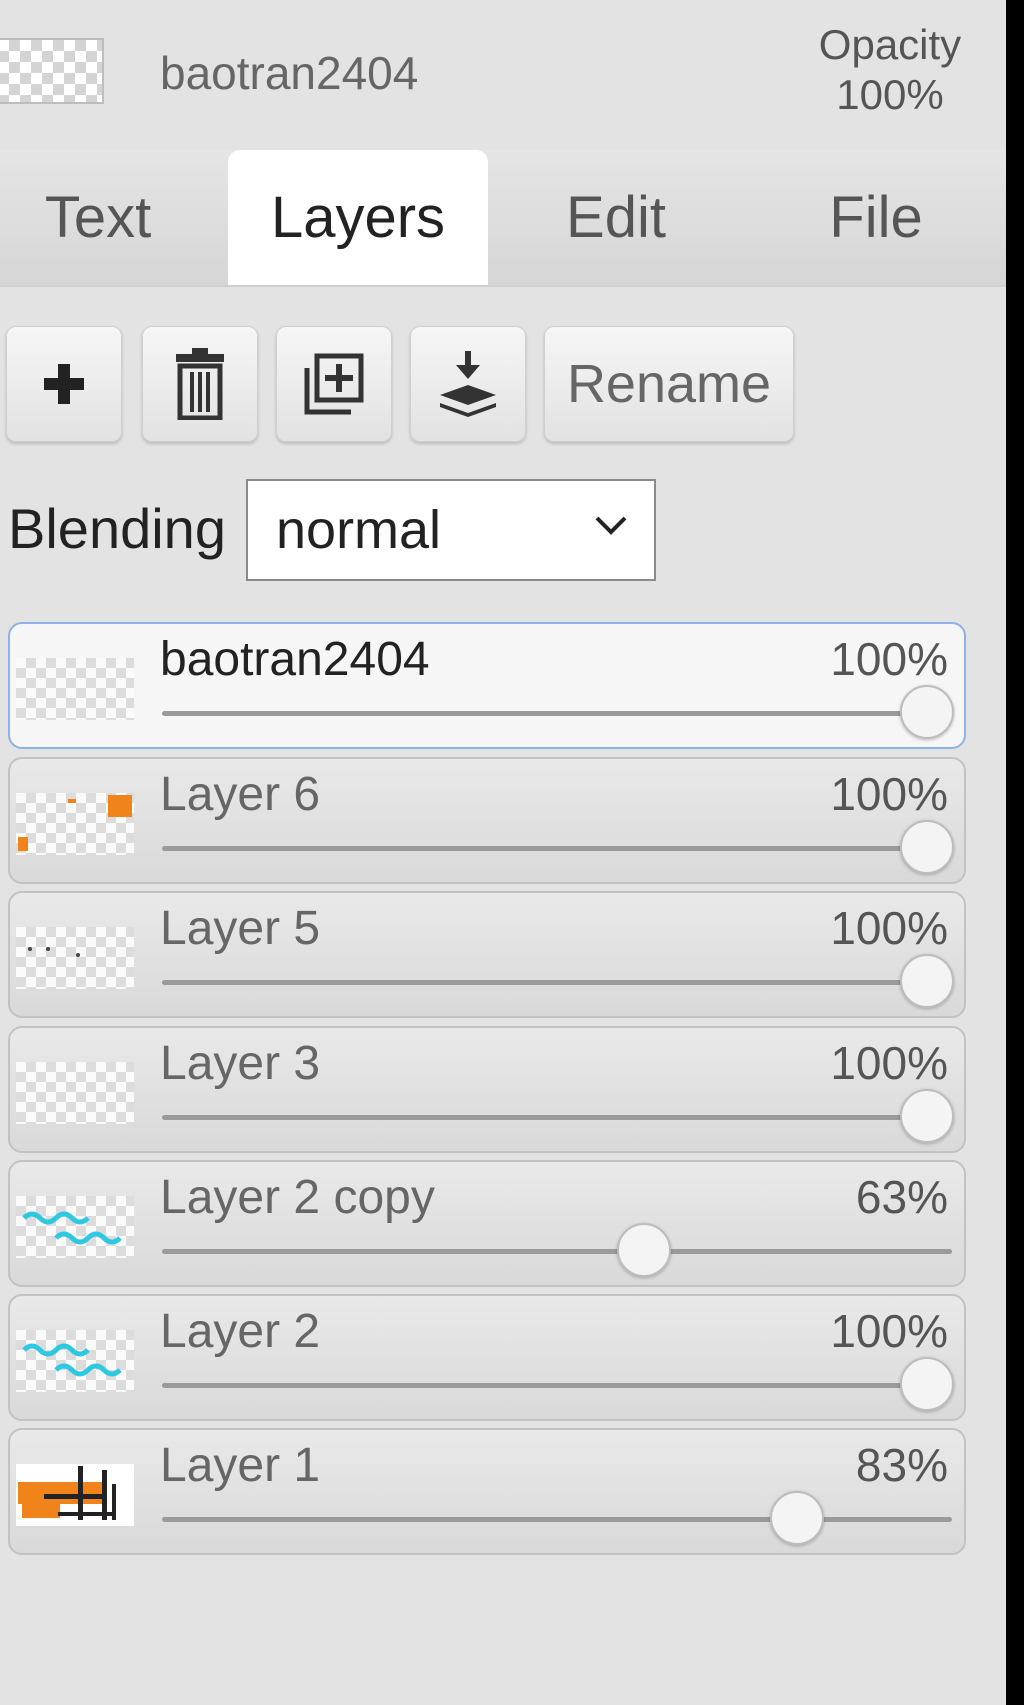 The image size is (1024, 1705). What do you see at coordinates (451, 530) in the screenshot?
I see `blending-select: normal` at bounding box center [451, 530].